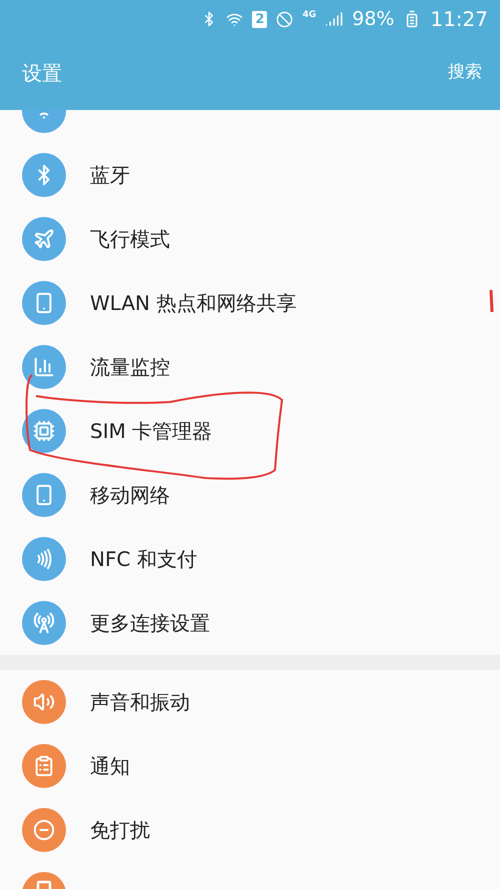  I want to click on settings-item: 更多连接设置, so click(250, 623).